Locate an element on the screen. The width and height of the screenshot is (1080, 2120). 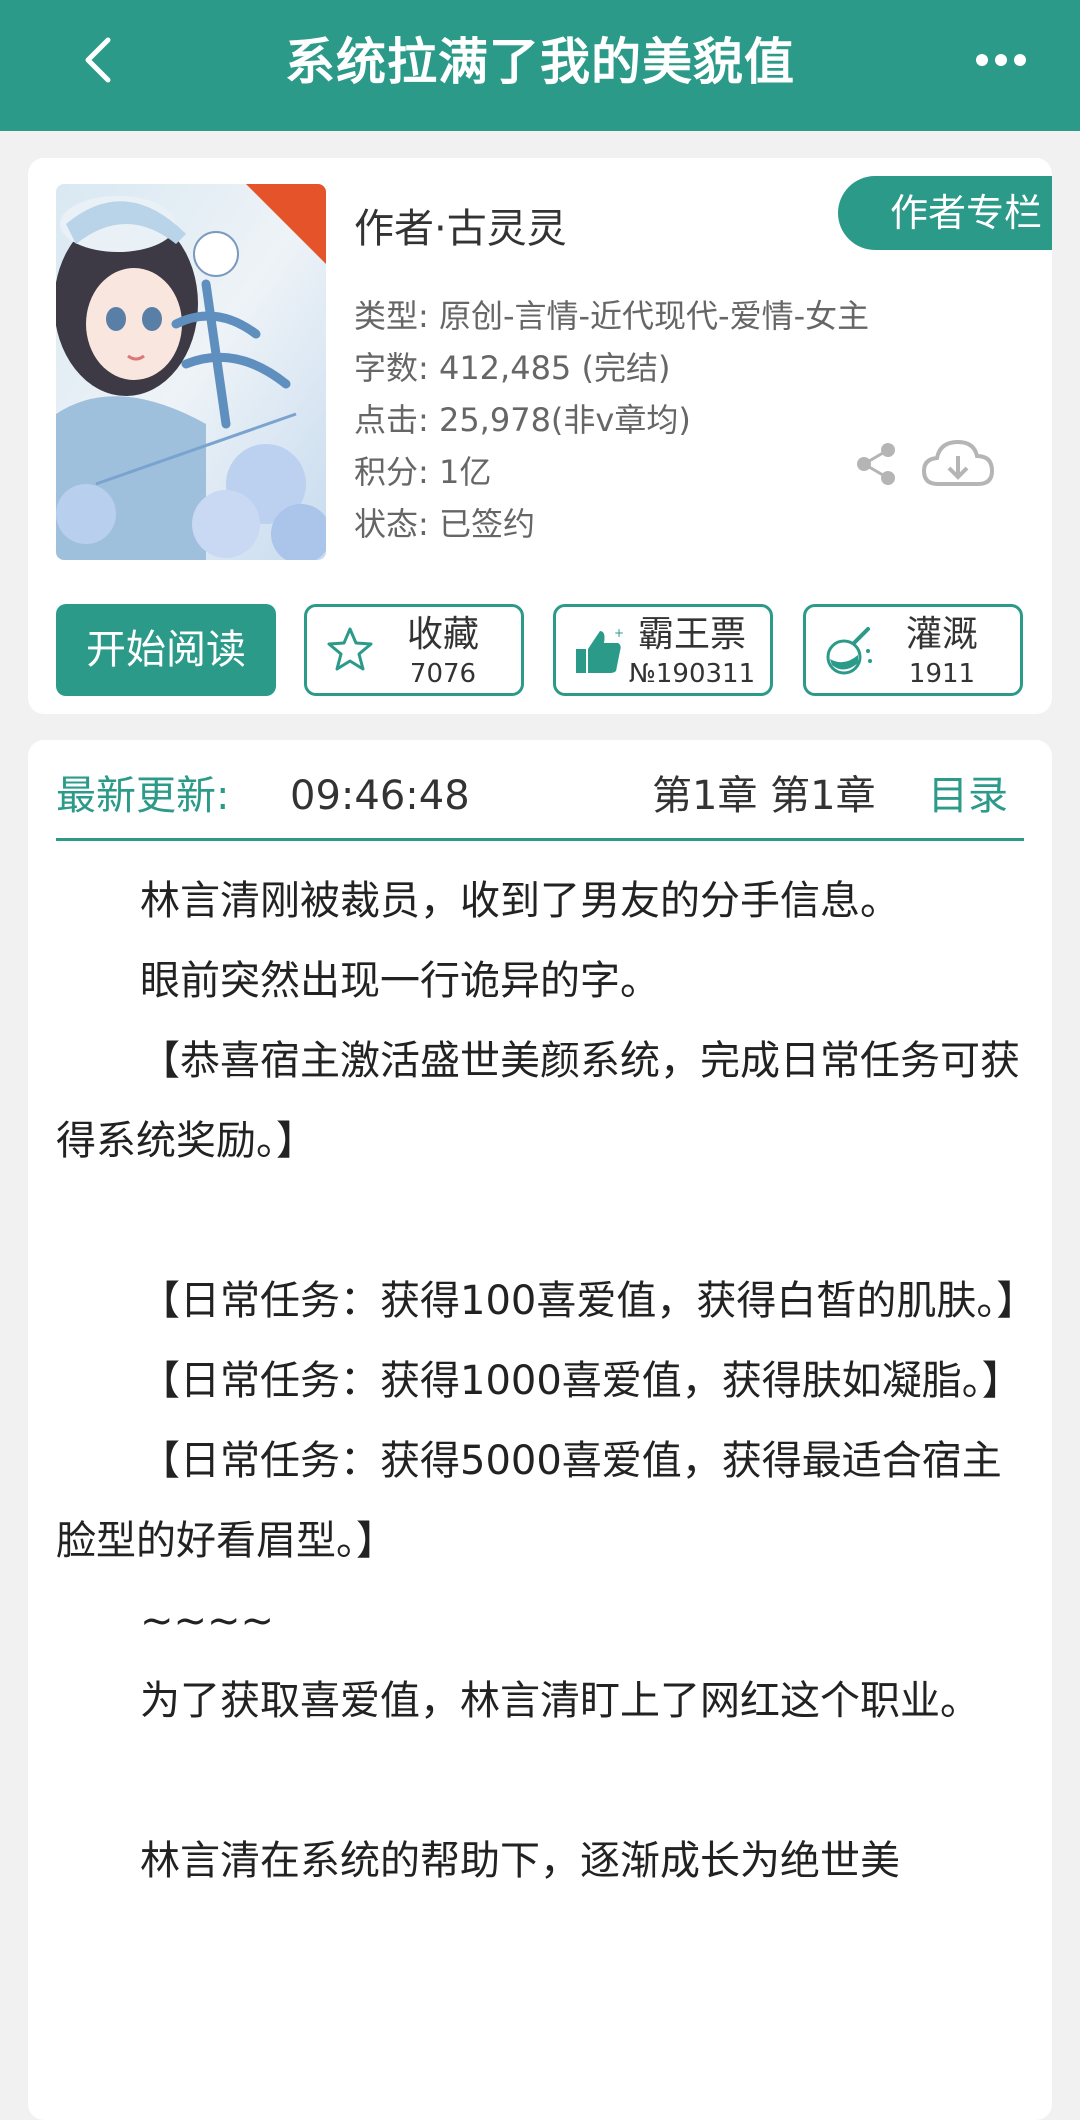
download-button is located at coordinates (958, 464).